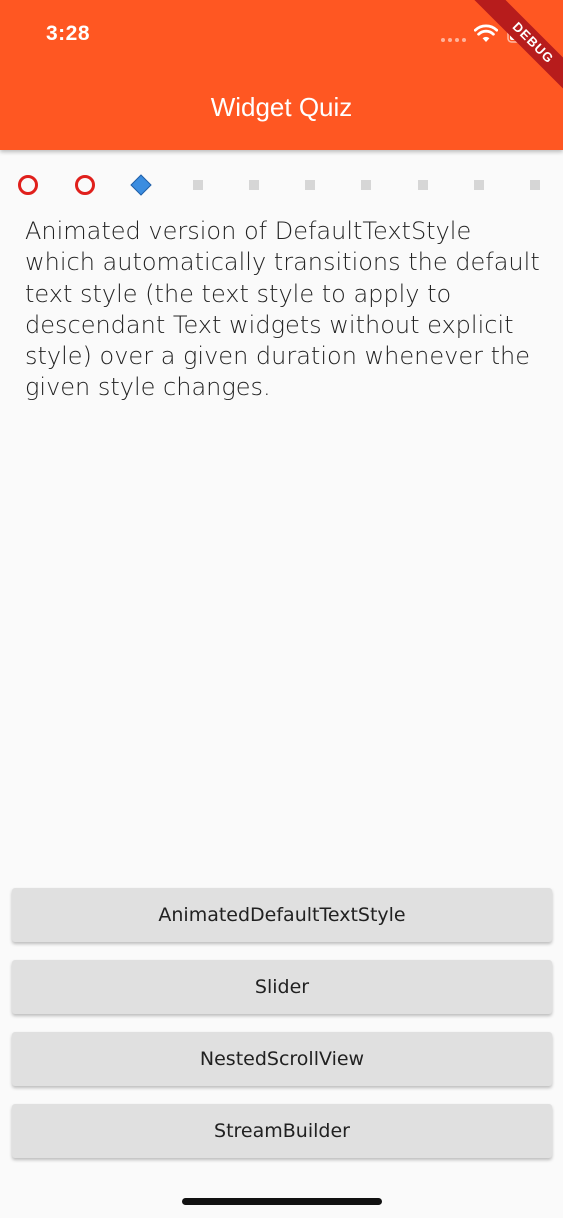 The height and width of the screenshot is (1218, 563). What do you see at coordinates (517, 52) in the screenshot?
I see `debug-banner: DEBUG` at bounding box center [517, 52].